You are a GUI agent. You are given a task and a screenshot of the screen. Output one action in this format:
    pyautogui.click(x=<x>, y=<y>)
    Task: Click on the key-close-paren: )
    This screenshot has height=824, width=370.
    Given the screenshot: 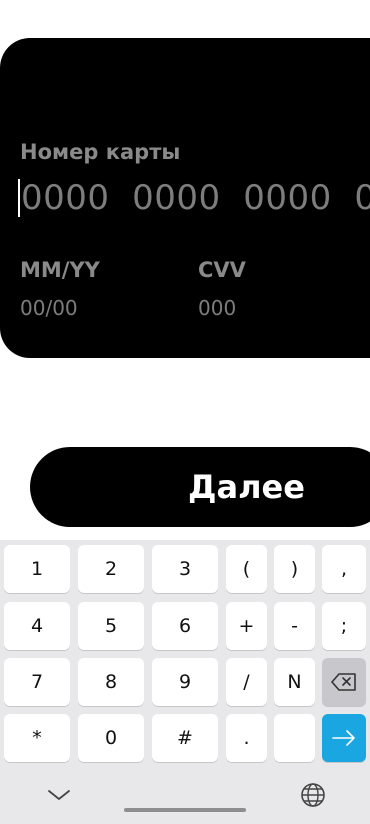 What is the action you would take?
    pyautogui.click(x=294, y=569)
    